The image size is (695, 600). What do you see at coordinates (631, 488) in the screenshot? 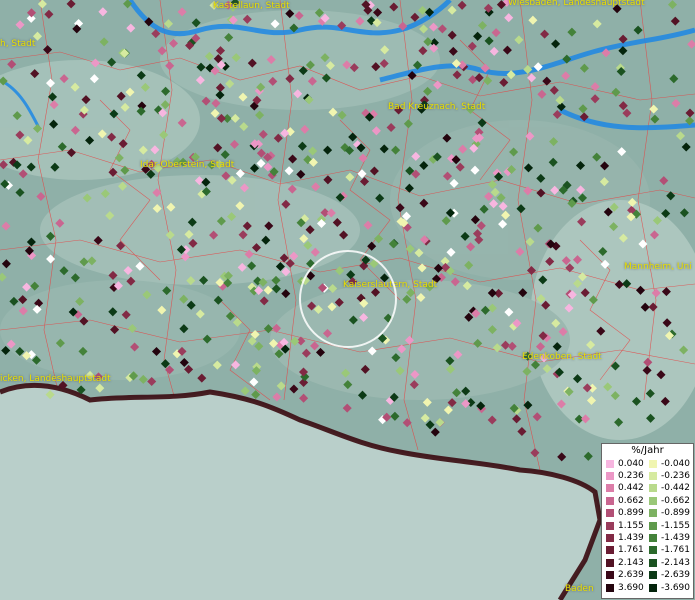
I see `legend-label: 0.442` at bounding box center [631, 488].